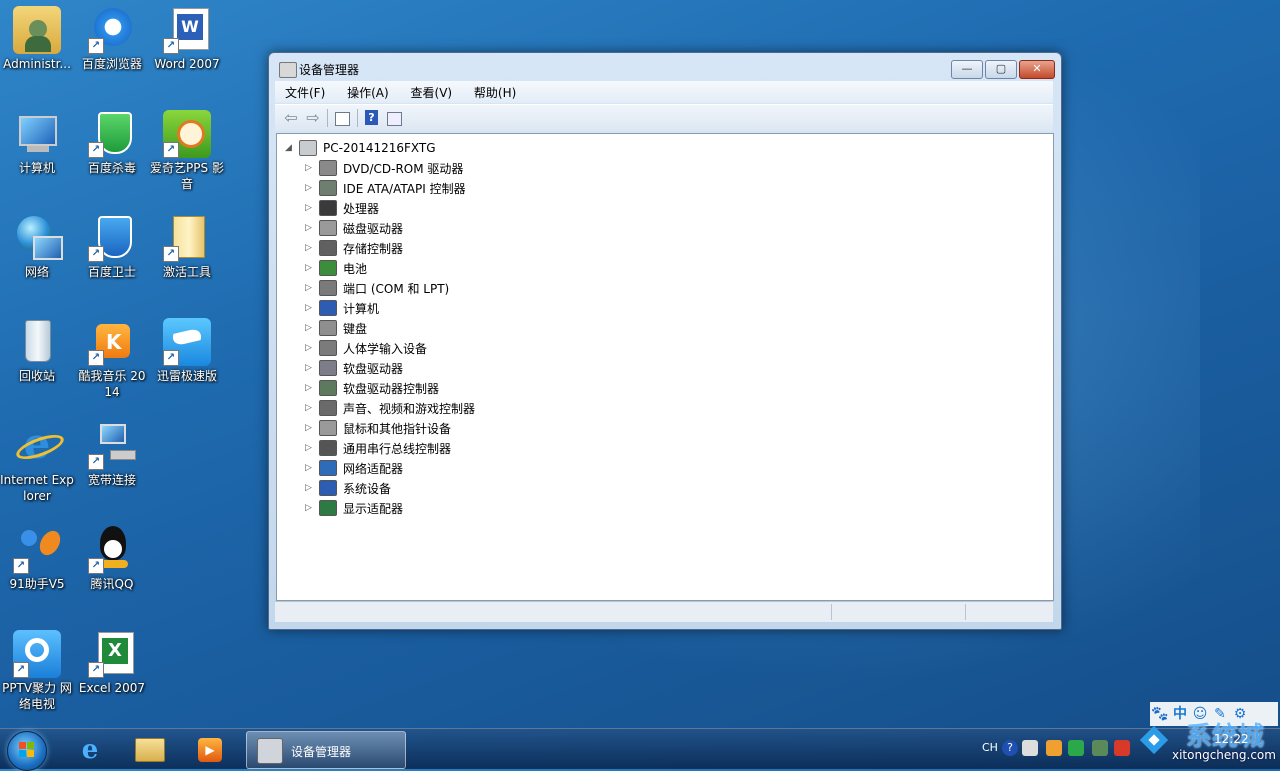  What do you see at coordinates (112, 663) in the screenshot?
I see `desktop-icon-excel: X ↗ Excel 2007` at bounding box center [112, 663].